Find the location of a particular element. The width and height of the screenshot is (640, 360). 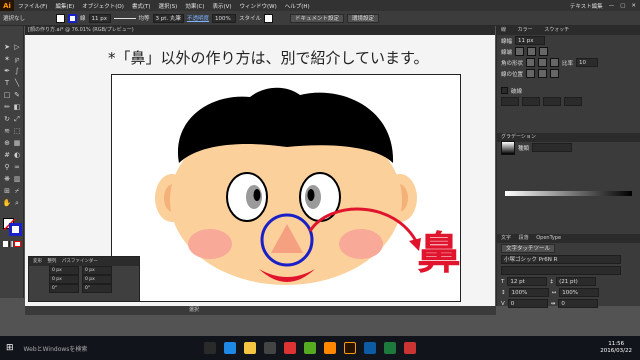

clock-date: 2016/03/22 is located at coordinates (616, 351).